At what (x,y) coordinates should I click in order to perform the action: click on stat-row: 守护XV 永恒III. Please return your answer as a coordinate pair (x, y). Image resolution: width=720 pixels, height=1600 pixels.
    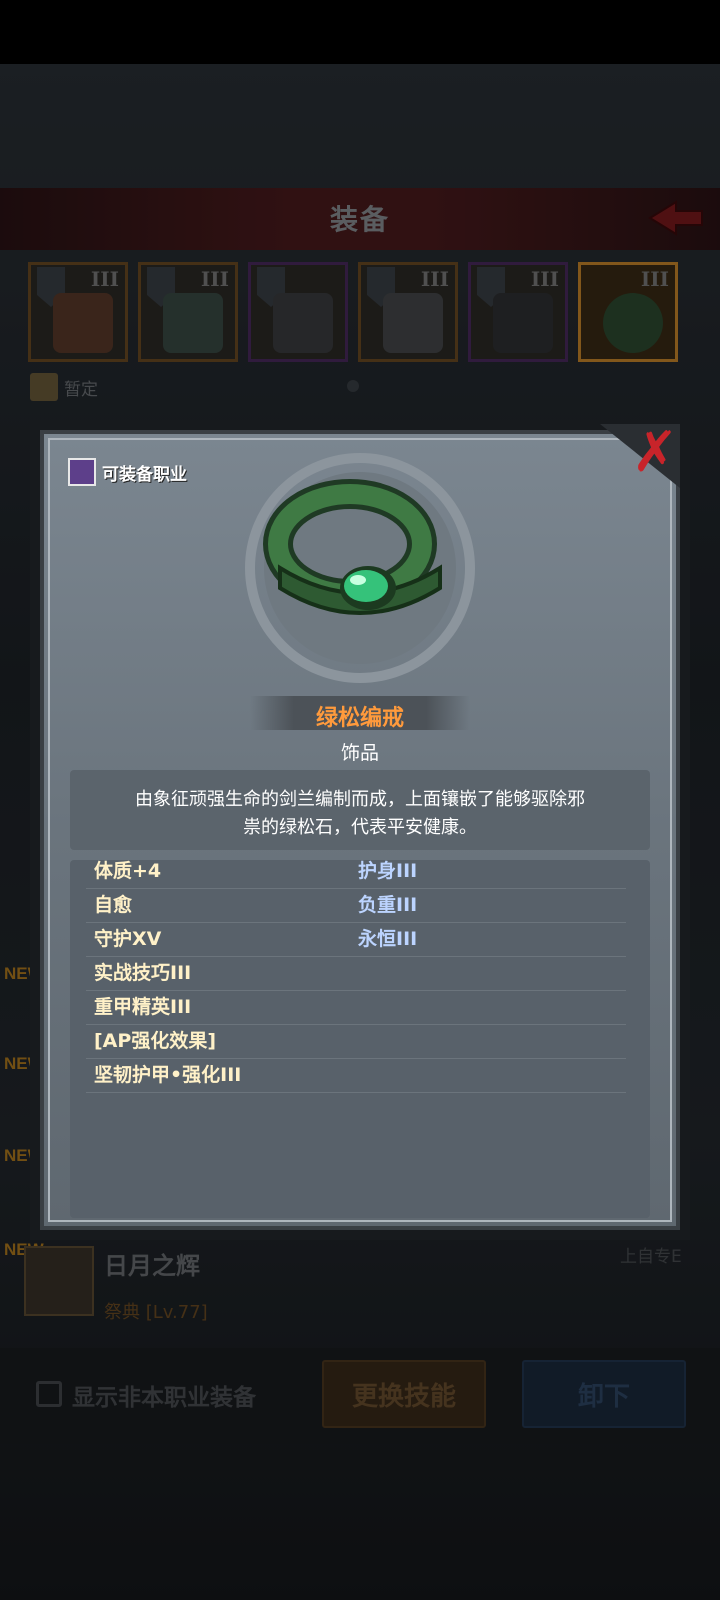
    Looking at the image, I should click on (356, 939).